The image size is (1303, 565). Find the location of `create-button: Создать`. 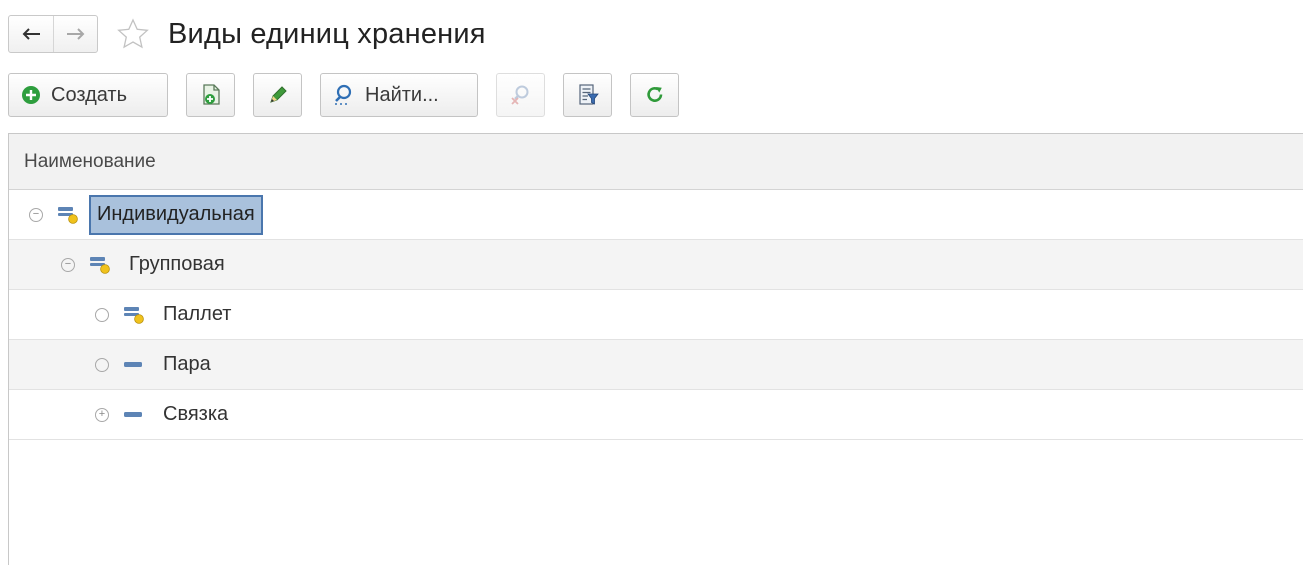

create-button: Создать is located at coordinates (88, 95).